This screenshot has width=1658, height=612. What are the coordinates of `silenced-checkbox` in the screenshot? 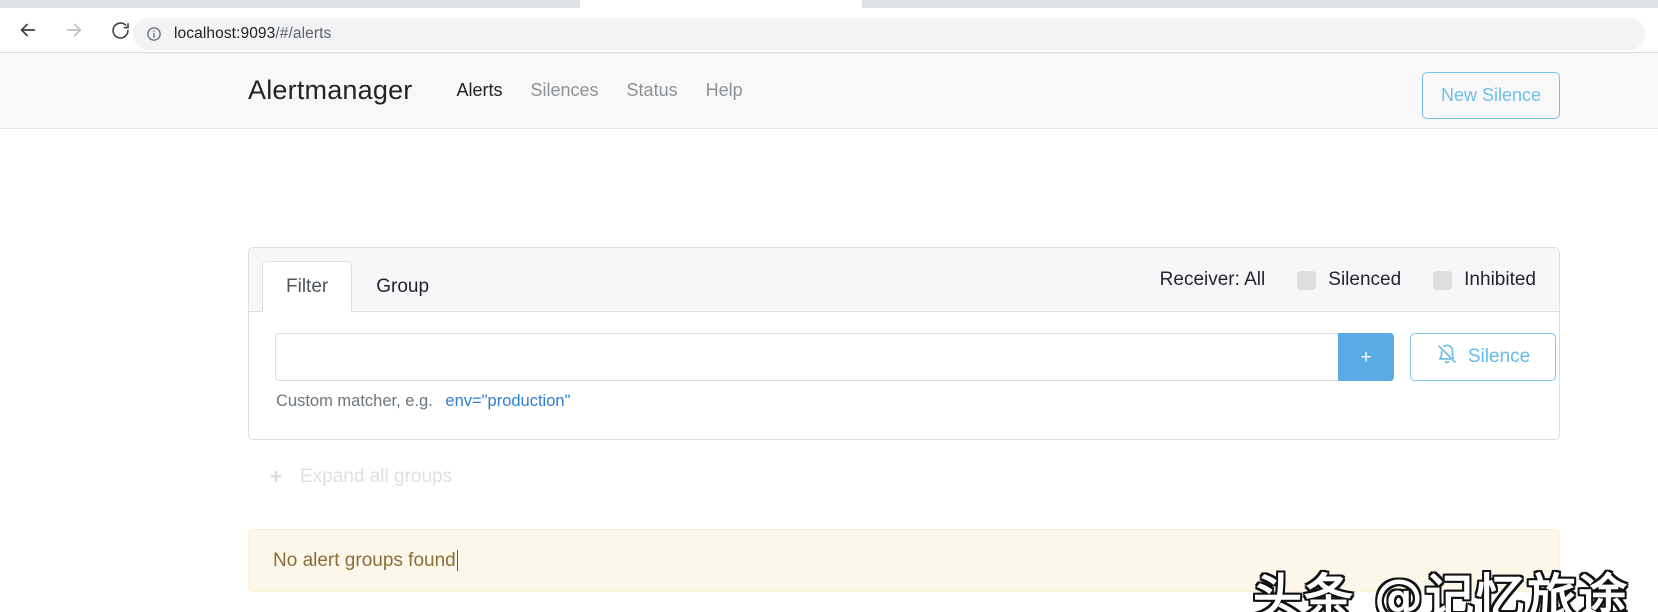 It's located at (1307, 280).